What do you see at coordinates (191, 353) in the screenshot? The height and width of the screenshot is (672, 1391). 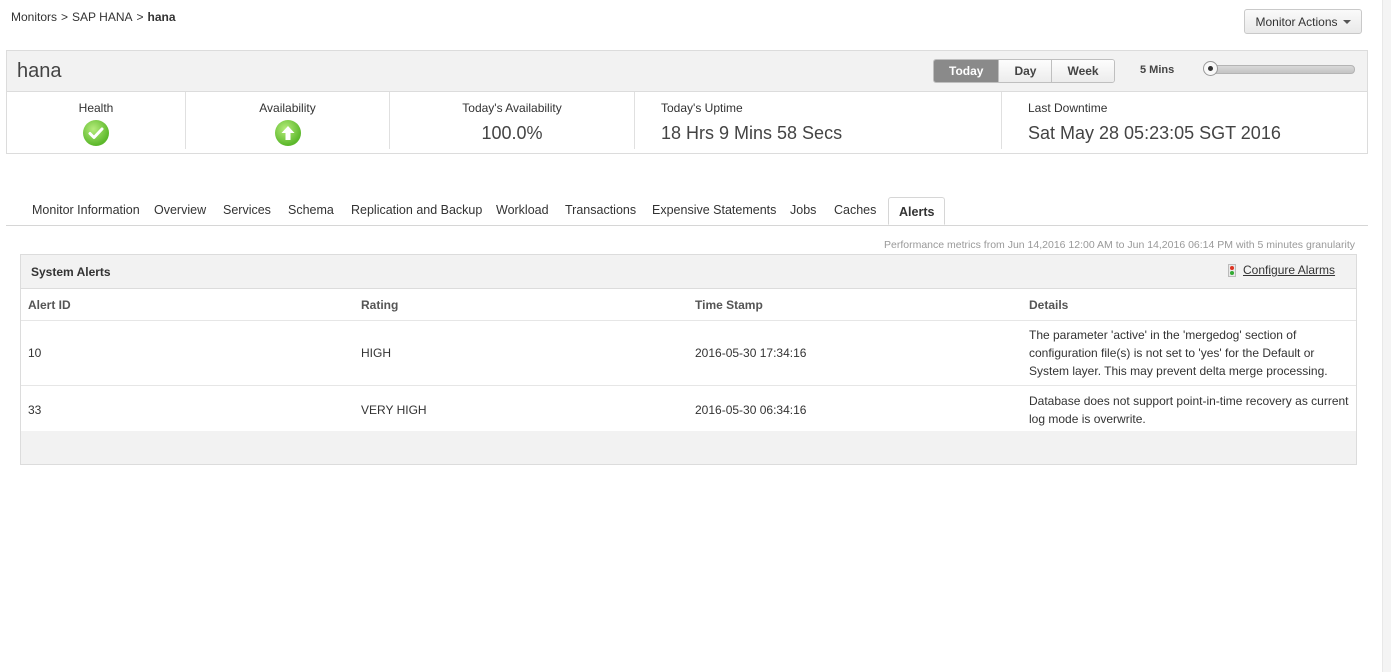 I see `alert-id-cell: 10` at bounding box center [191, 353].